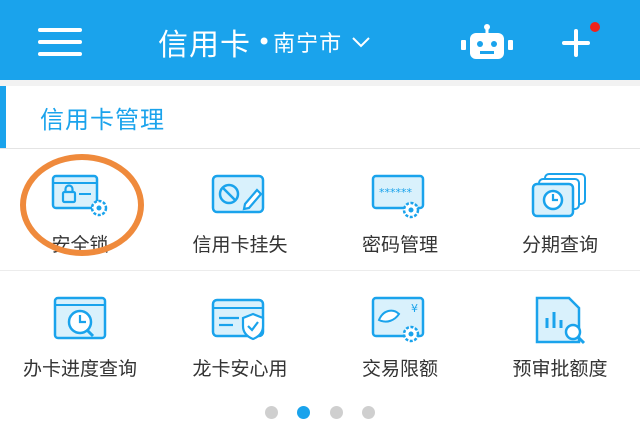  What do you see at coordinates (579, 43) in the screenshot?
I see `add-button` at bounding box center [579, 43].